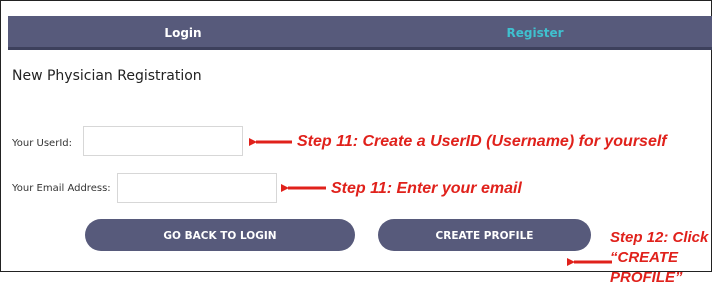 This screenshot has width=714, height=288. Describe the element at coordinates (107, 76) in the screenshot. I see `page-title: New Physician Registration` at that location.